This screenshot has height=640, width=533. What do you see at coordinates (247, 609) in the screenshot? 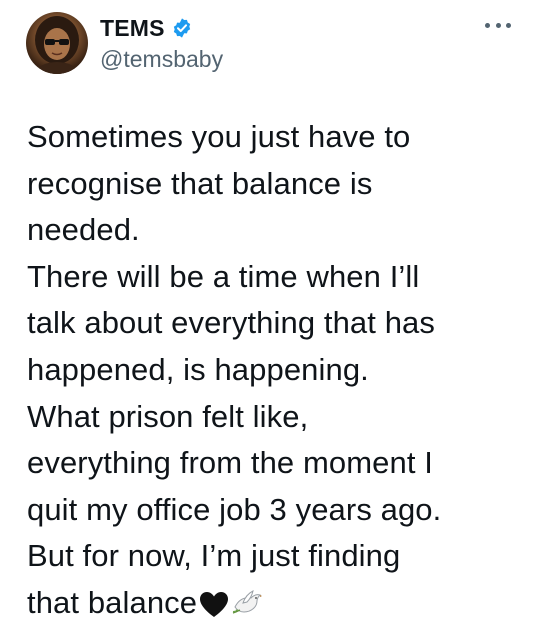
I see `dove-icon` at bounding box center [247, 609].